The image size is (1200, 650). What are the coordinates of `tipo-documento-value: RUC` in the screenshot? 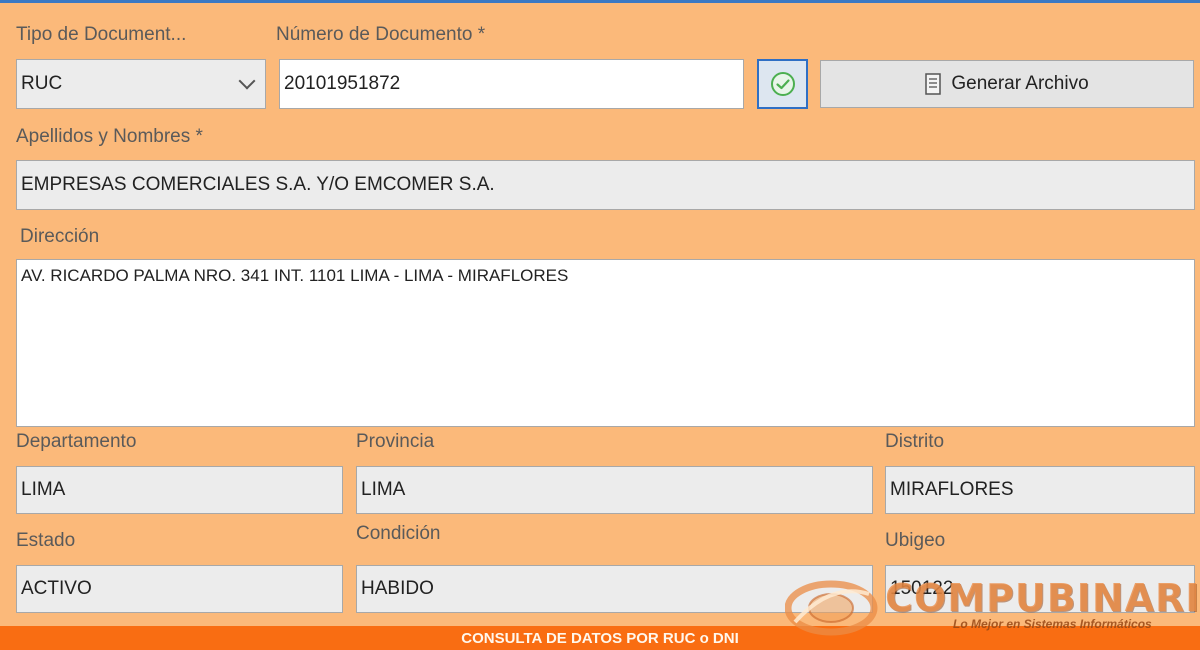 It's located at (42, 83).